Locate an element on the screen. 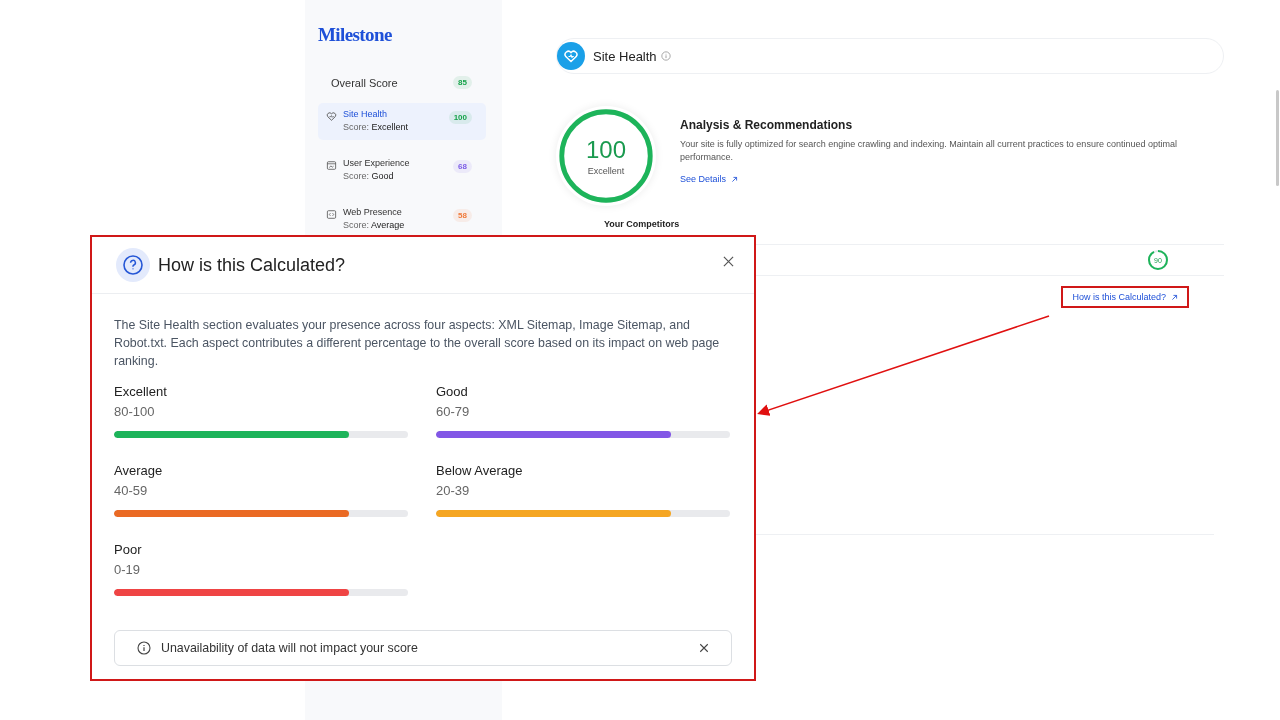  analysis-text: Your site is fully optimized for search engine crawling and indexing. Maintain all current practices to ensure continued optimal performance. is located at coordinates (929, 151).